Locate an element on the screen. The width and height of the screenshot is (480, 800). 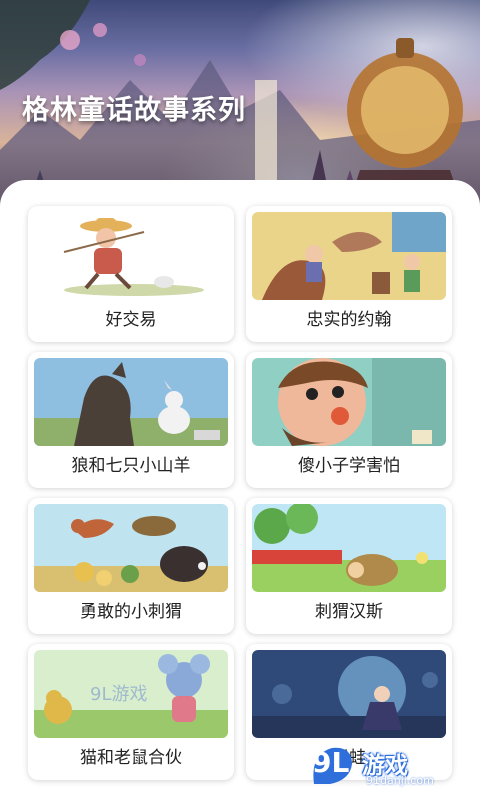
frog-princess-illustration is located at coordinates (349, 694).